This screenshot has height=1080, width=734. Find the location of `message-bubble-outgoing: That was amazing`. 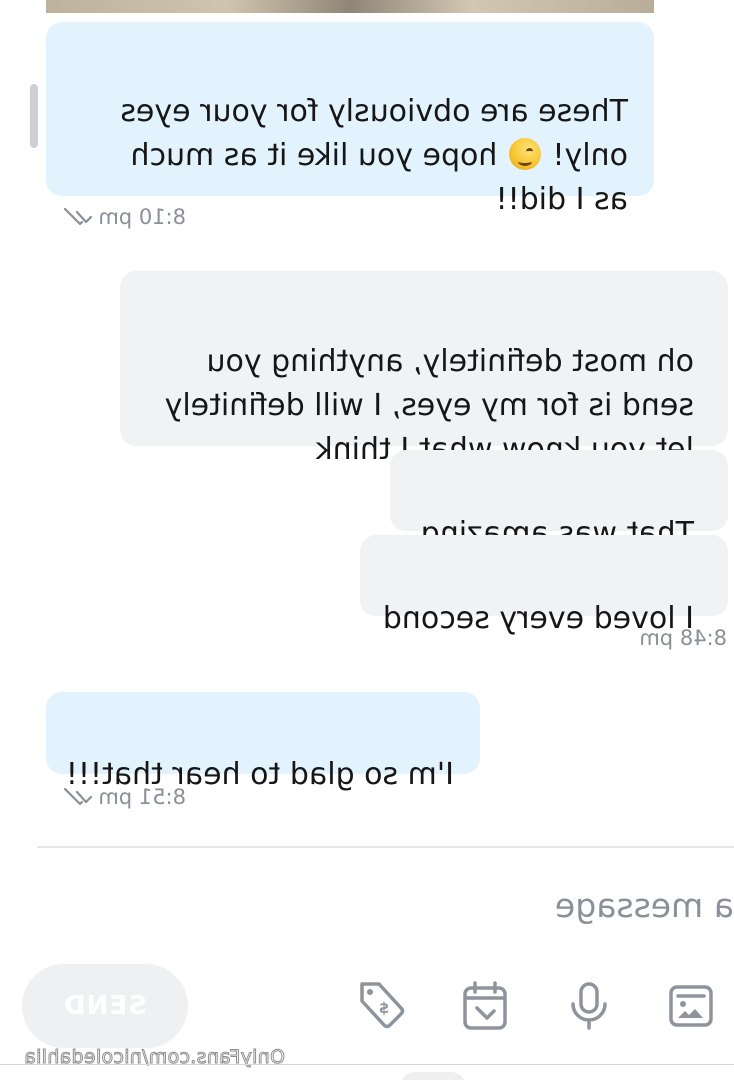

message-bubble-outgoing: That was amazing is located at coordinates (559, 500).